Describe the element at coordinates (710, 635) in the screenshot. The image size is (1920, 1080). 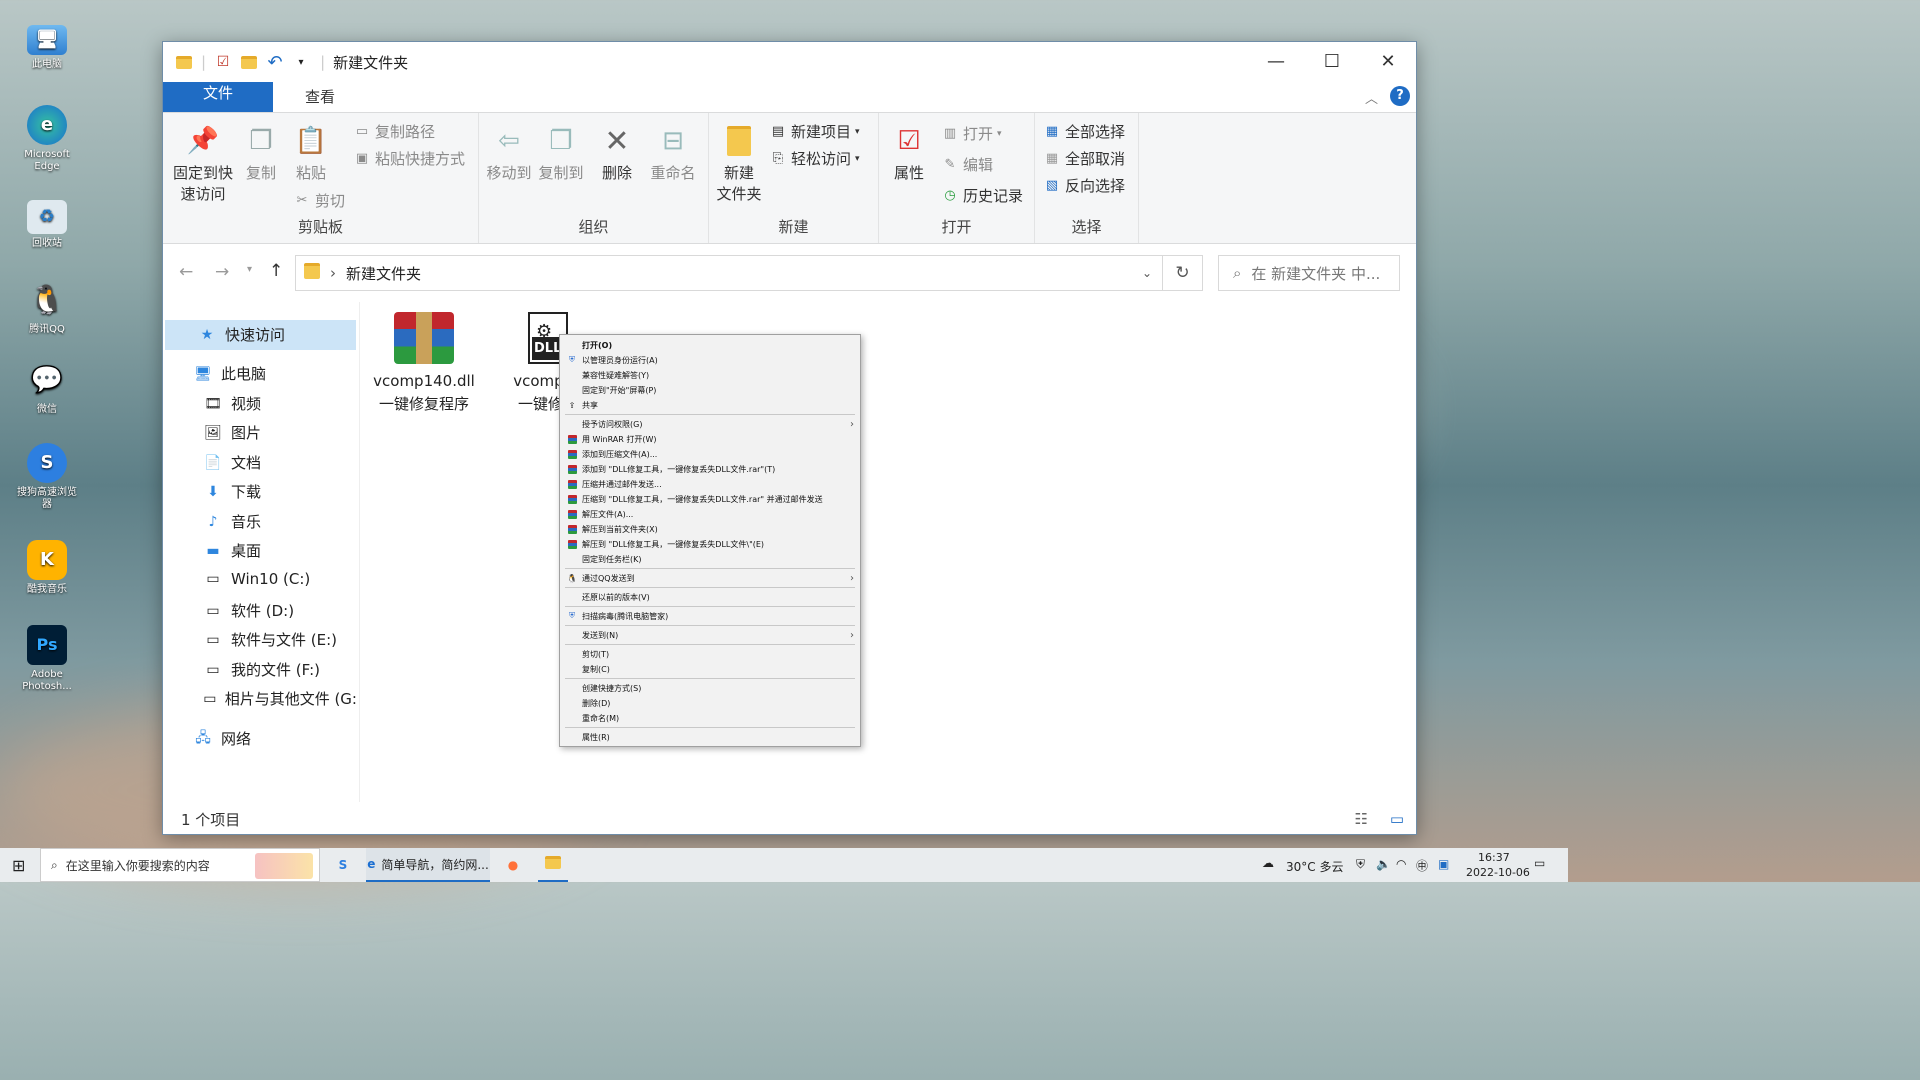
I see `menu-item-send-to: 发送到(N) ›` at that location.